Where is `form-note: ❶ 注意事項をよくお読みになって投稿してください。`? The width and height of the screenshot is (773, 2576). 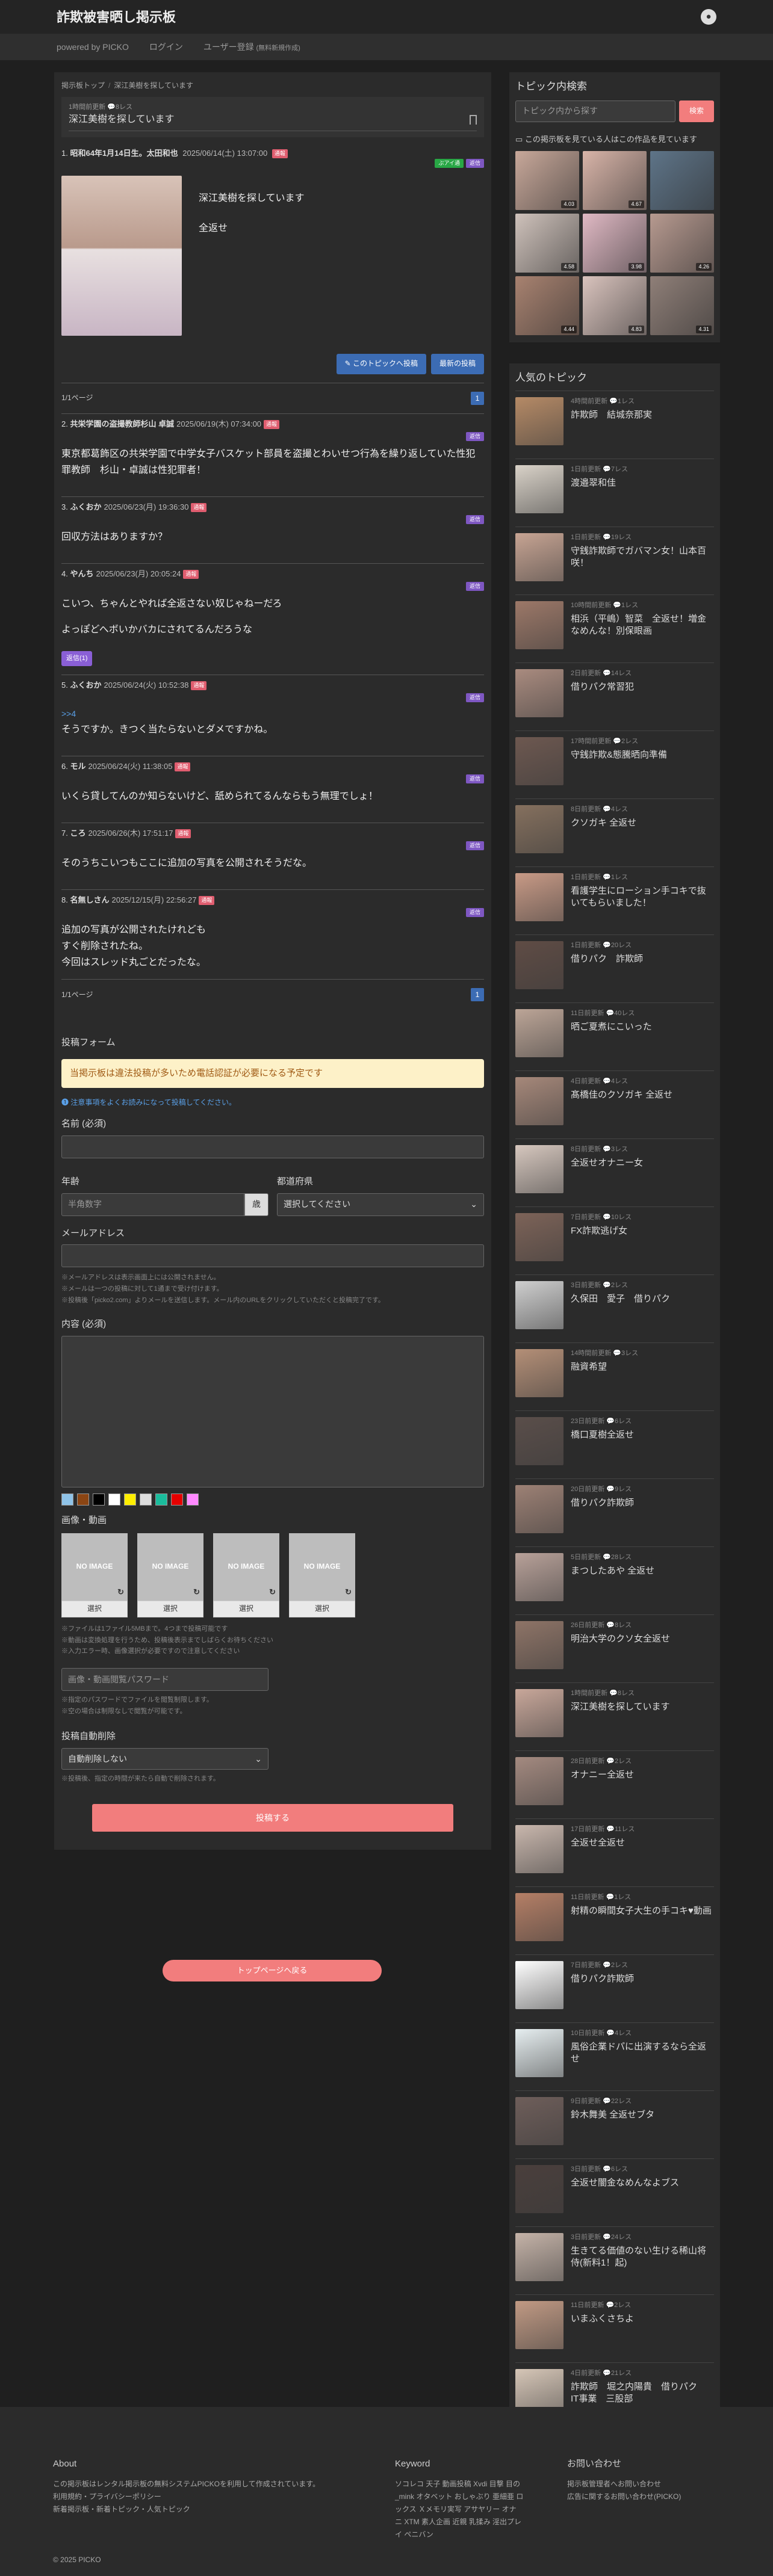
form-note: ❶ 注意事項をよくお読みになって投稿してください。 is located at coordinates (272, 1103).